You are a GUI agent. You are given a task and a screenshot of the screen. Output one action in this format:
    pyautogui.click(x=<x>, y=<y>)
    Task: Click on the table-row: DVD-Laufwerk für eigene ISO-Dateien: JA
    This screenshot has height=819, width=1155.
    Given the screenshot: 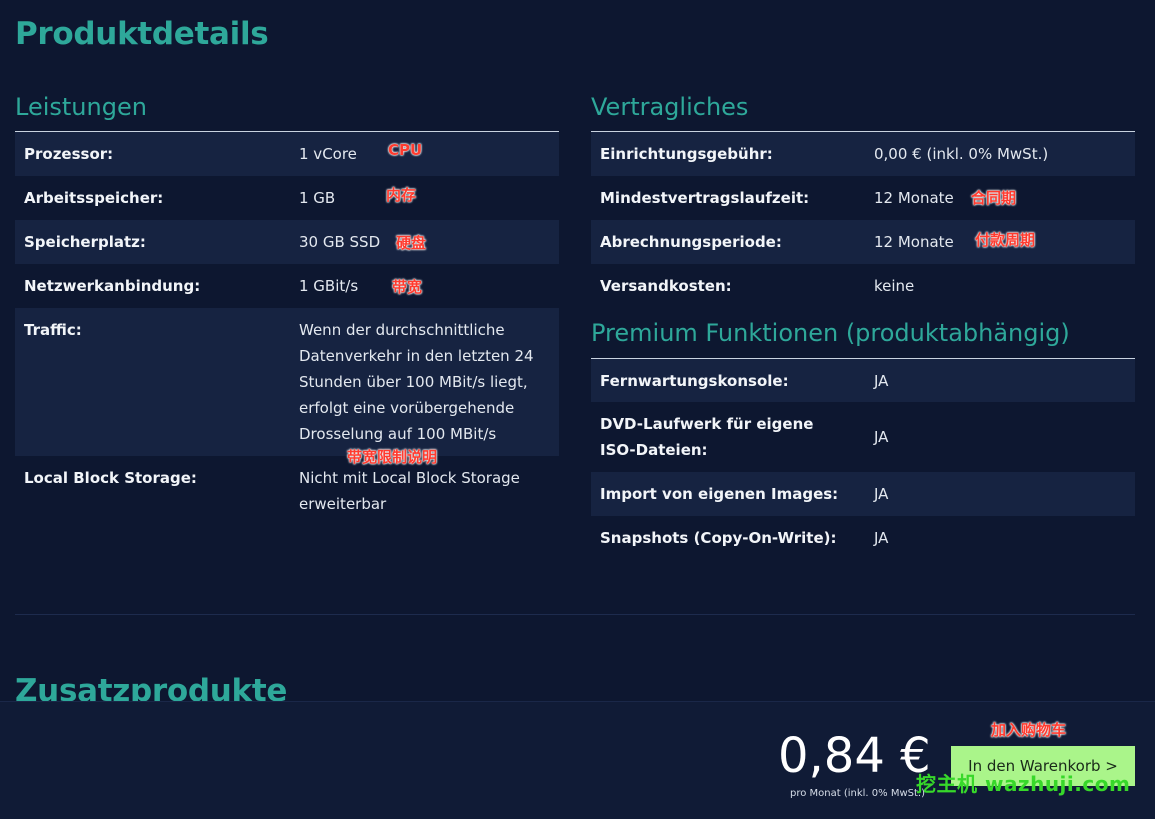 What is the action you would take?
    pyautogui.click(x=863, y=437)
    